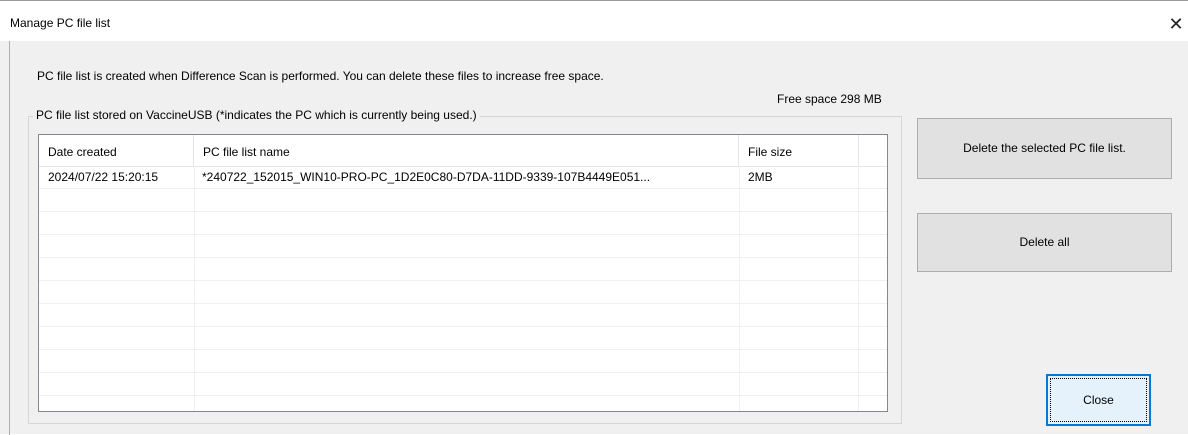 This screenshot has height=435, width=1188. I want to click on window-title: Manage PC file list, so click(60, 23).